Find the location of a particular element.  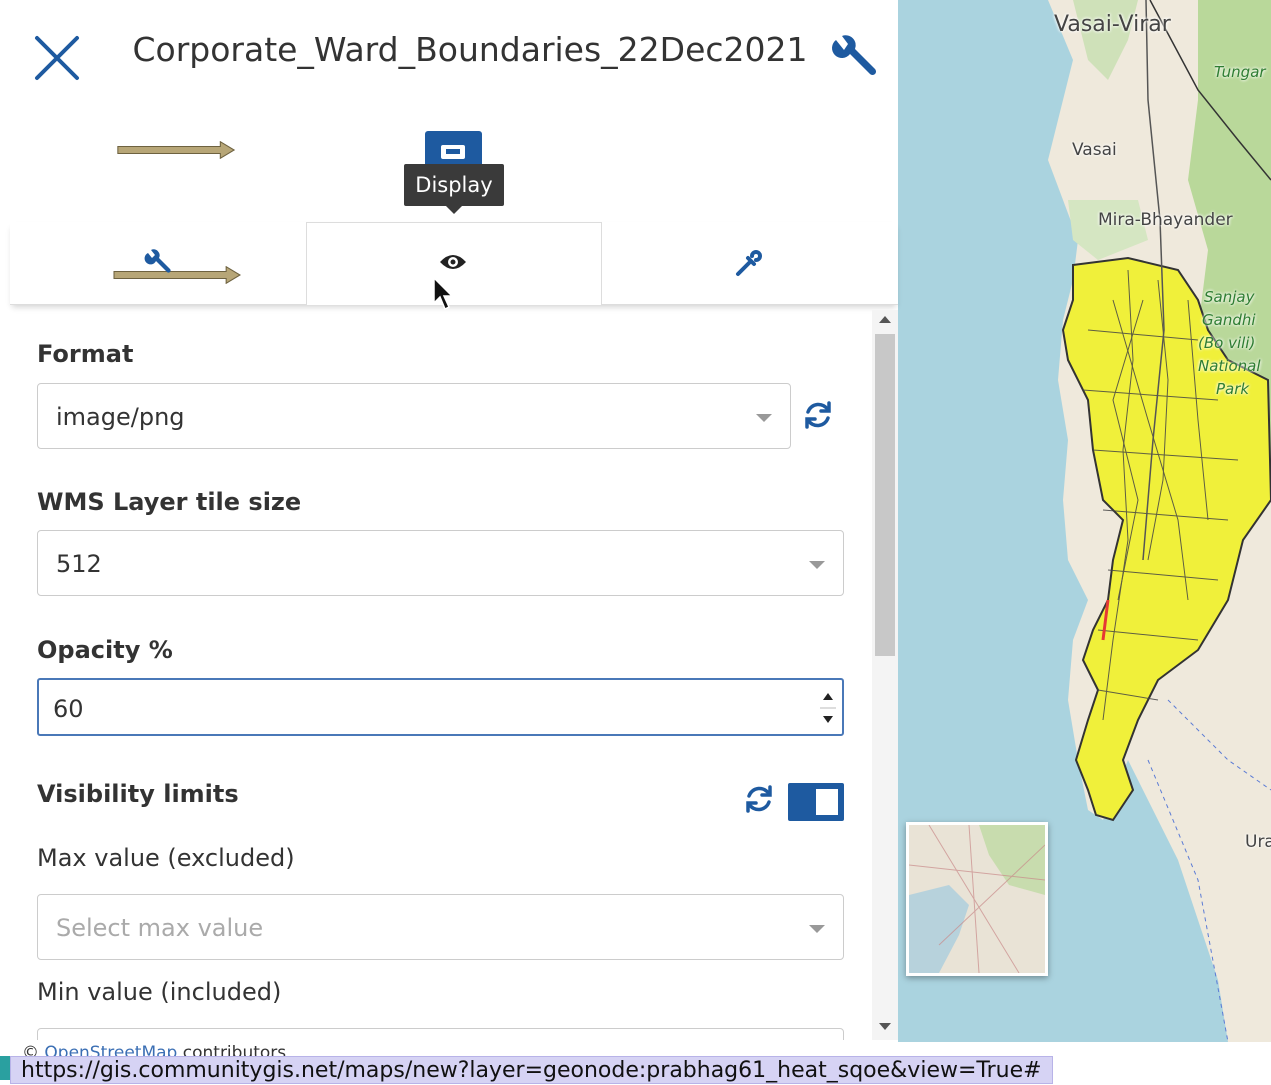

min-value-select is located at coordinates (440, 1034).